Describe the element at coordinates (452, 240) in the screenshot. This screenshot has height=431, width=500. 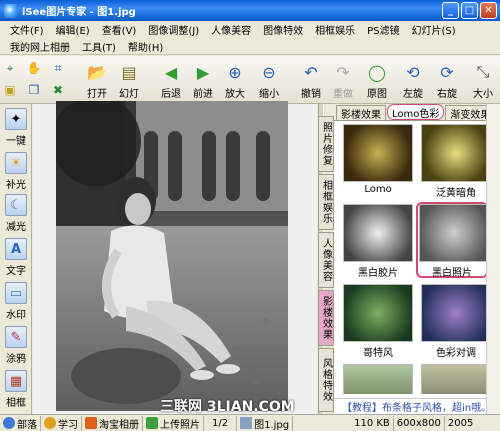
I see `effect-bw-photo: 黑白照片` at that location.